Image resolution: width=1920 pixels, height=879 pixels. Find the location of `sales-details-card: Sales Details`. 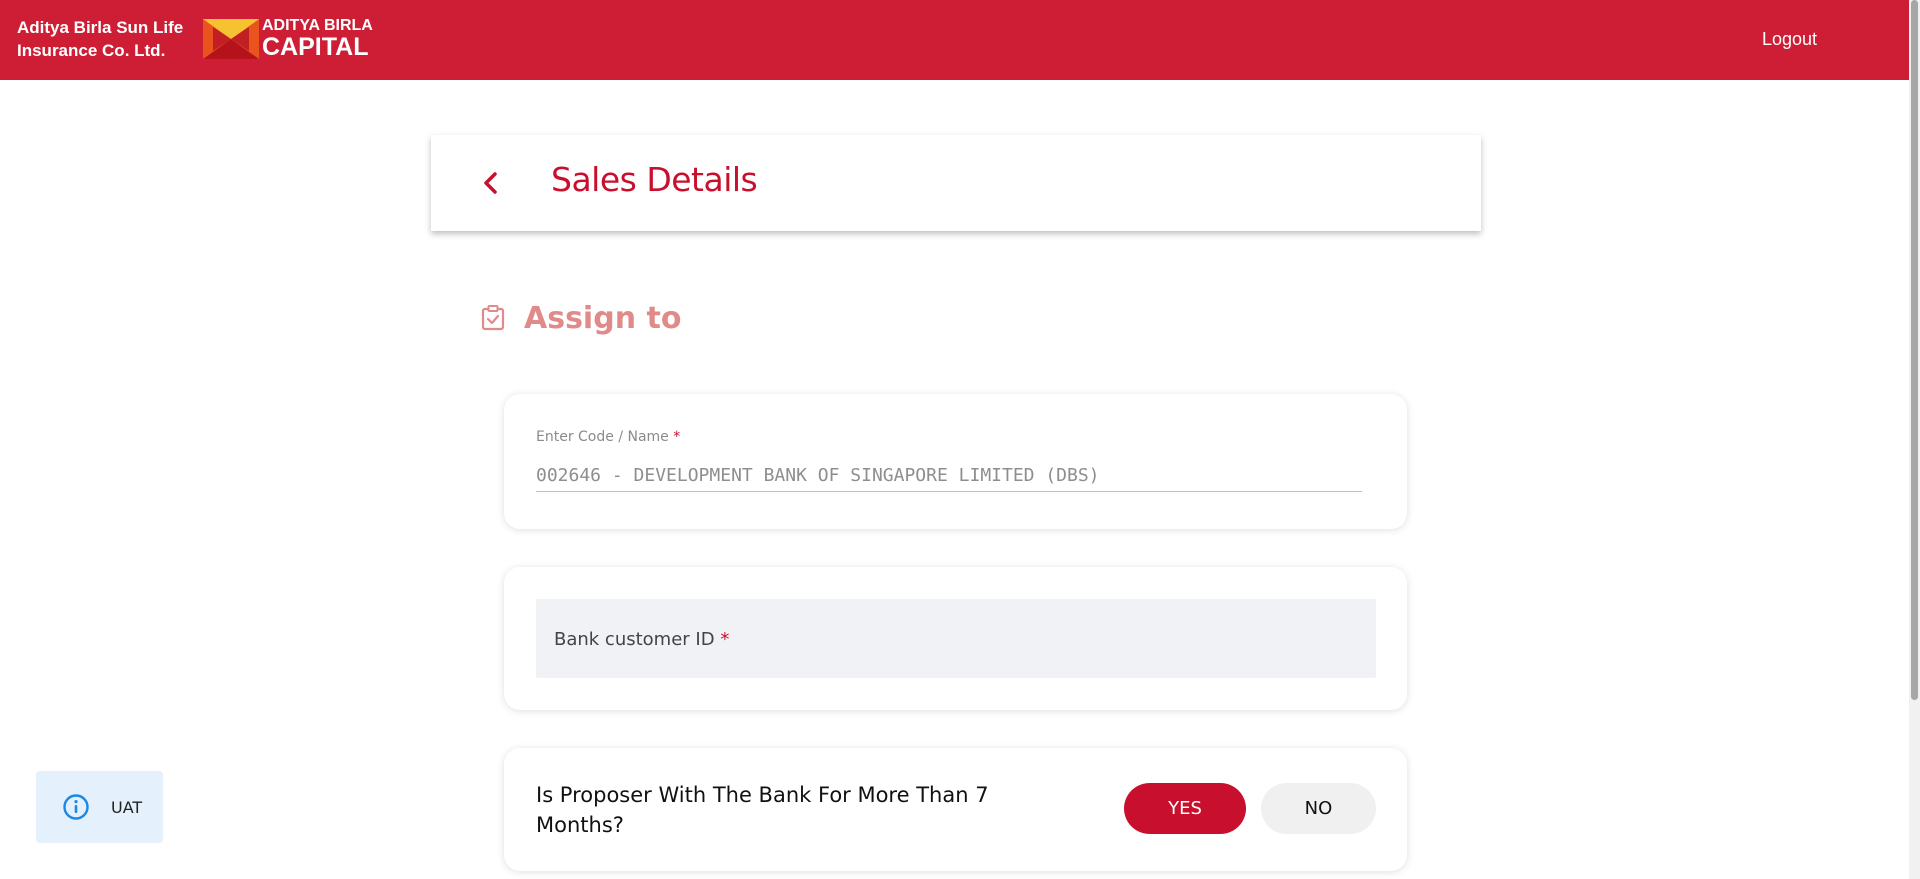

sales-details-card: Sales Details is located at coordinates (956, 183).